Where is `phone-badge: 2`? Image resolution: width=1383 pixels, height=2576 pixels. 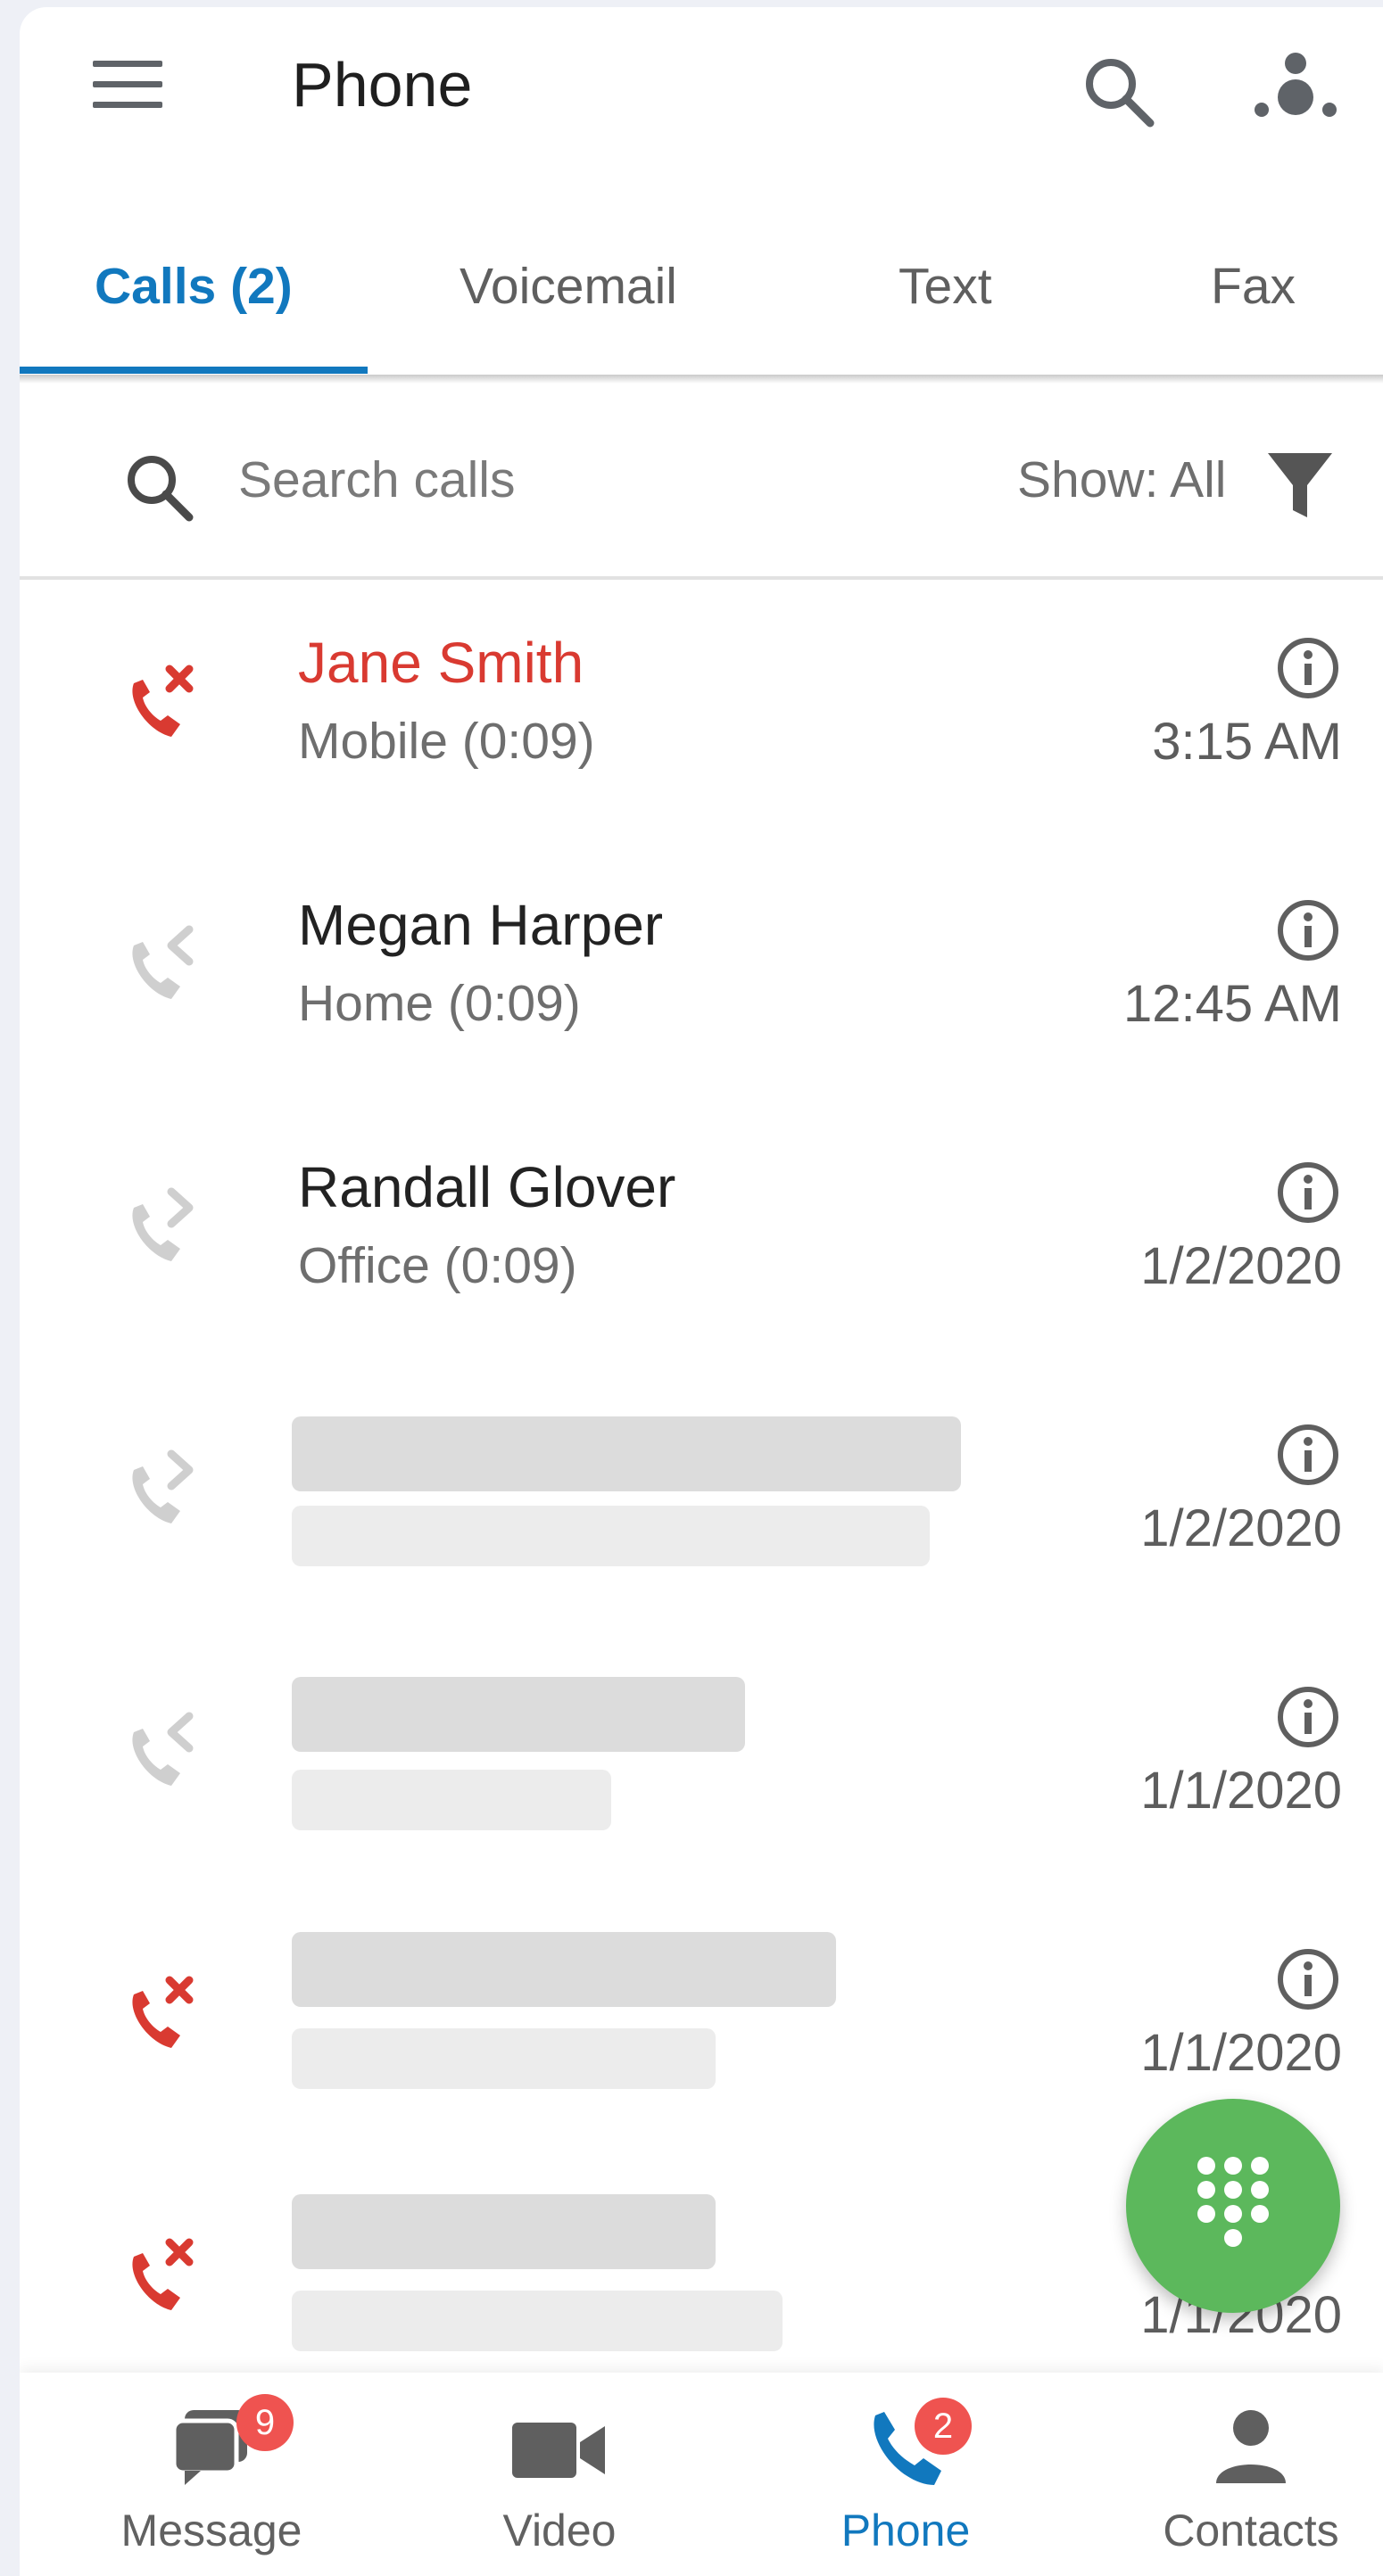 phone-badge: 2 is located at coordinates (943, 2427).